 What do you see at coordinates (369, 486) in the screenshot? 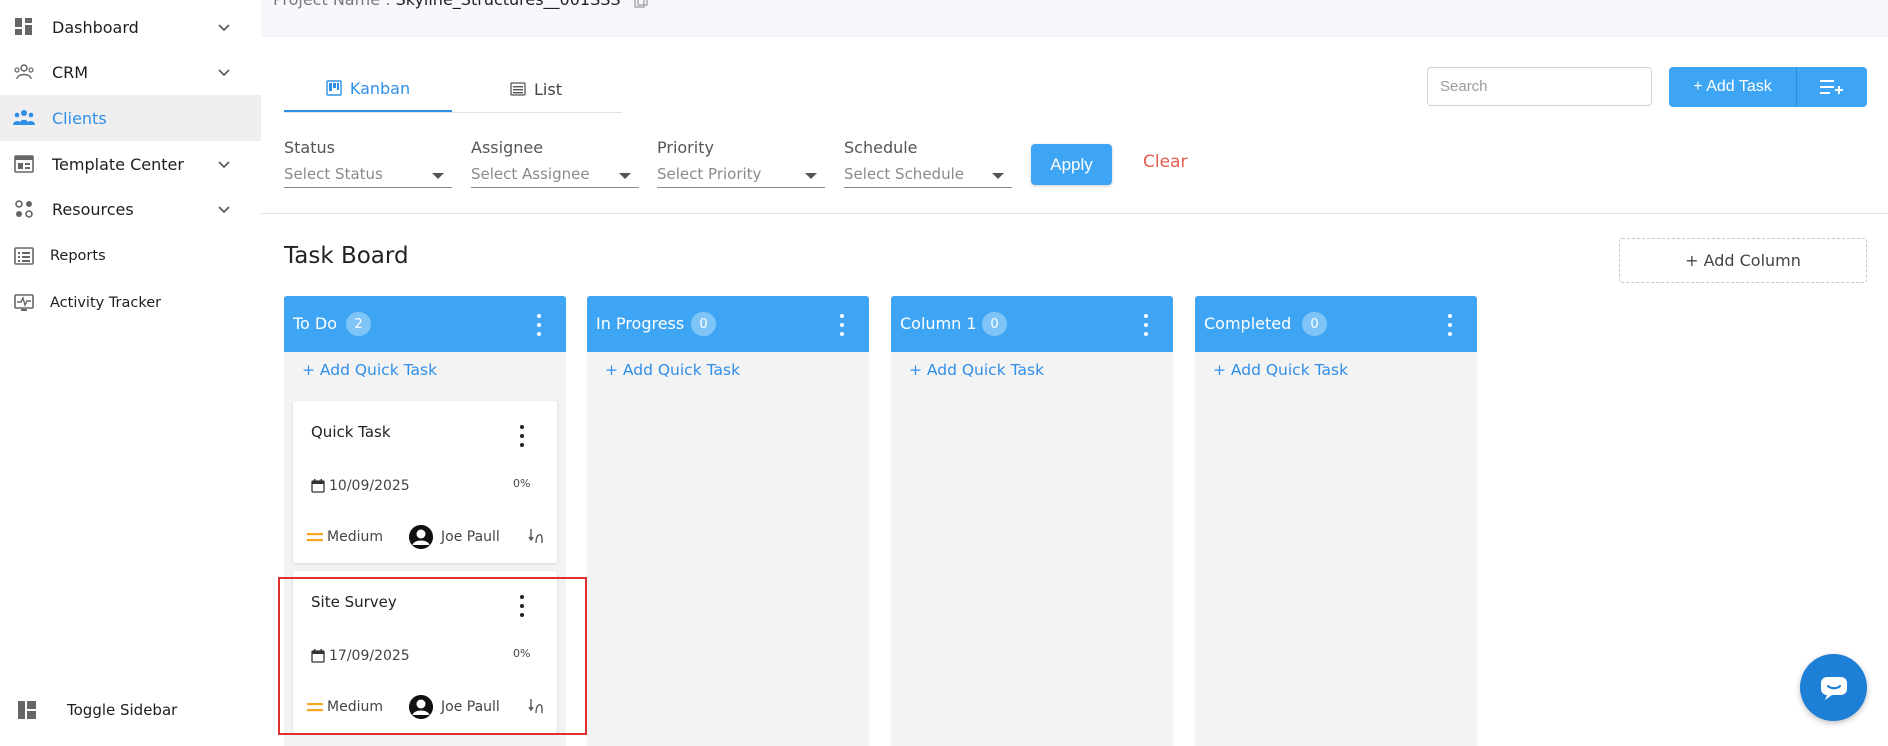
I see `task-date-value: 10/09/2025` at bounding box center [369, 486].